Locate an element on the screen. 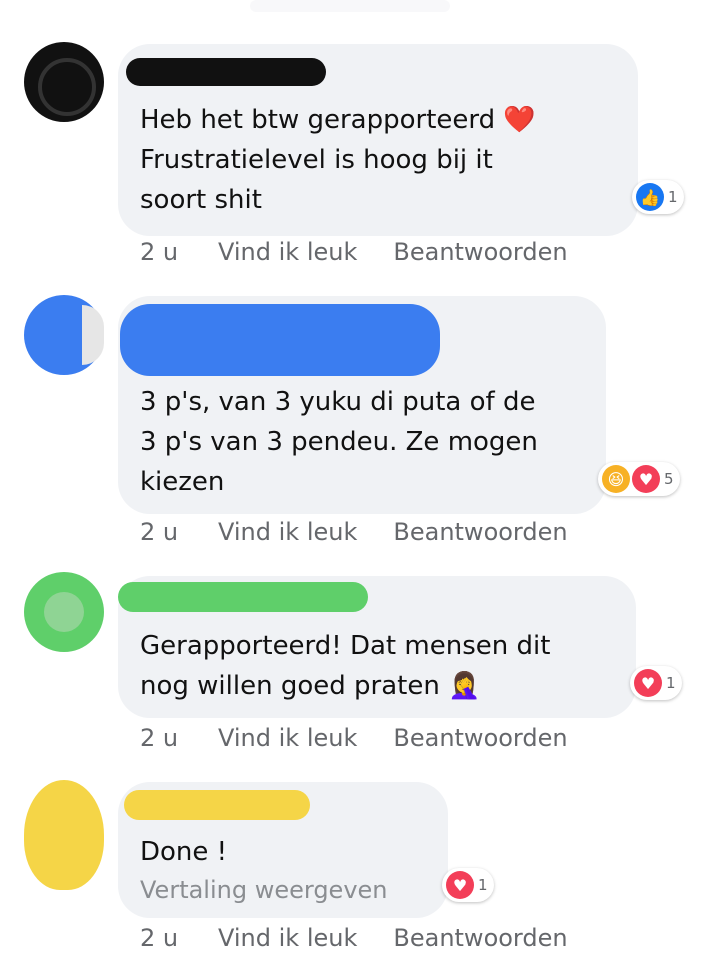 The height and width of the screenshot is (974, 720). reaction-chip: 😆 ♥ 5 is located at coordinates (639, 479).